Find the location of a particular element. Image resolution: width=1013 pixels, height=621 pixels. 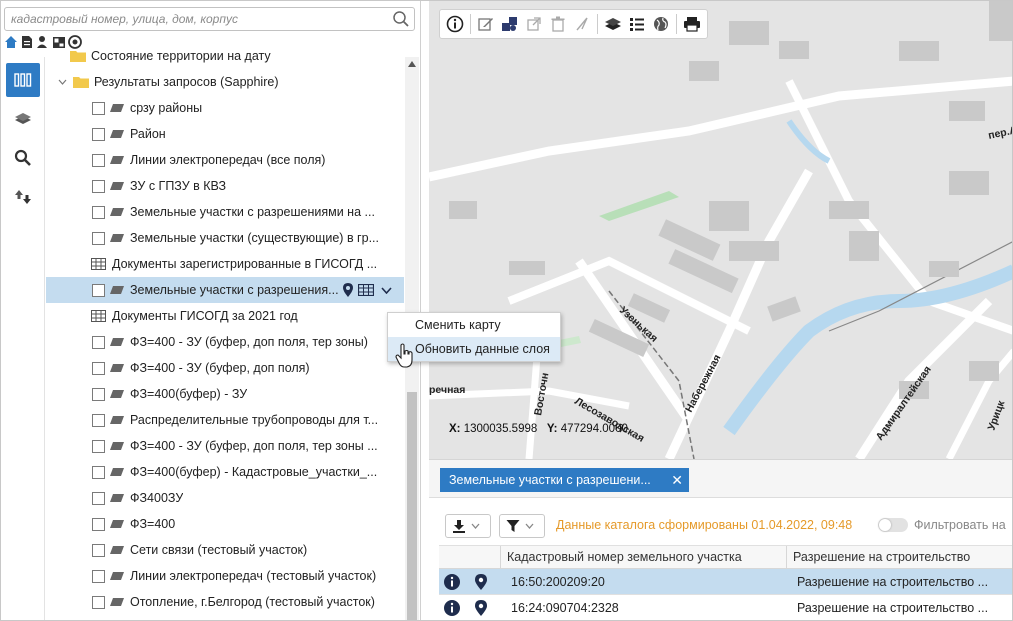

tree-item: Район is located at coordinates (225, 134).